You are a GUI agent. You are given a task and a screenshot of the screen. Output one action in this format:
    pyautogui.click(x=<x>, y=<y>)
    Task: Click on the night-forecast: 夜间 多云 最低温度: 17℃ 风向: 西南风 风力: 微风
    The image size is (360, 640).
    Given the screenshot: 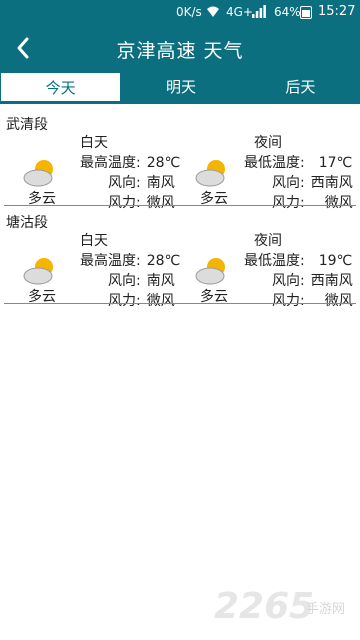 What is the action you would take?
    pyautogui.click(x=266, y=171)
    